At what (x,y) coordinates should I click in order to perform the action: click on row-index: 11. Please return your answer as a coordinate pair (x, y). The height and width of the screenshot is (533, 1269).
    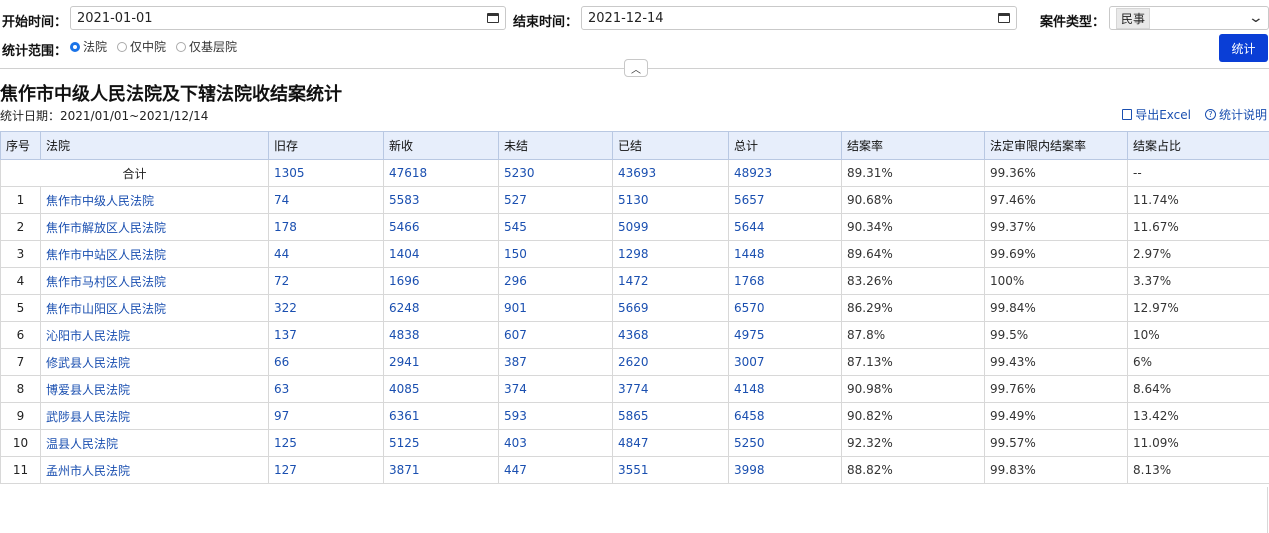
    Looking at the image, I should click on (20, 470).